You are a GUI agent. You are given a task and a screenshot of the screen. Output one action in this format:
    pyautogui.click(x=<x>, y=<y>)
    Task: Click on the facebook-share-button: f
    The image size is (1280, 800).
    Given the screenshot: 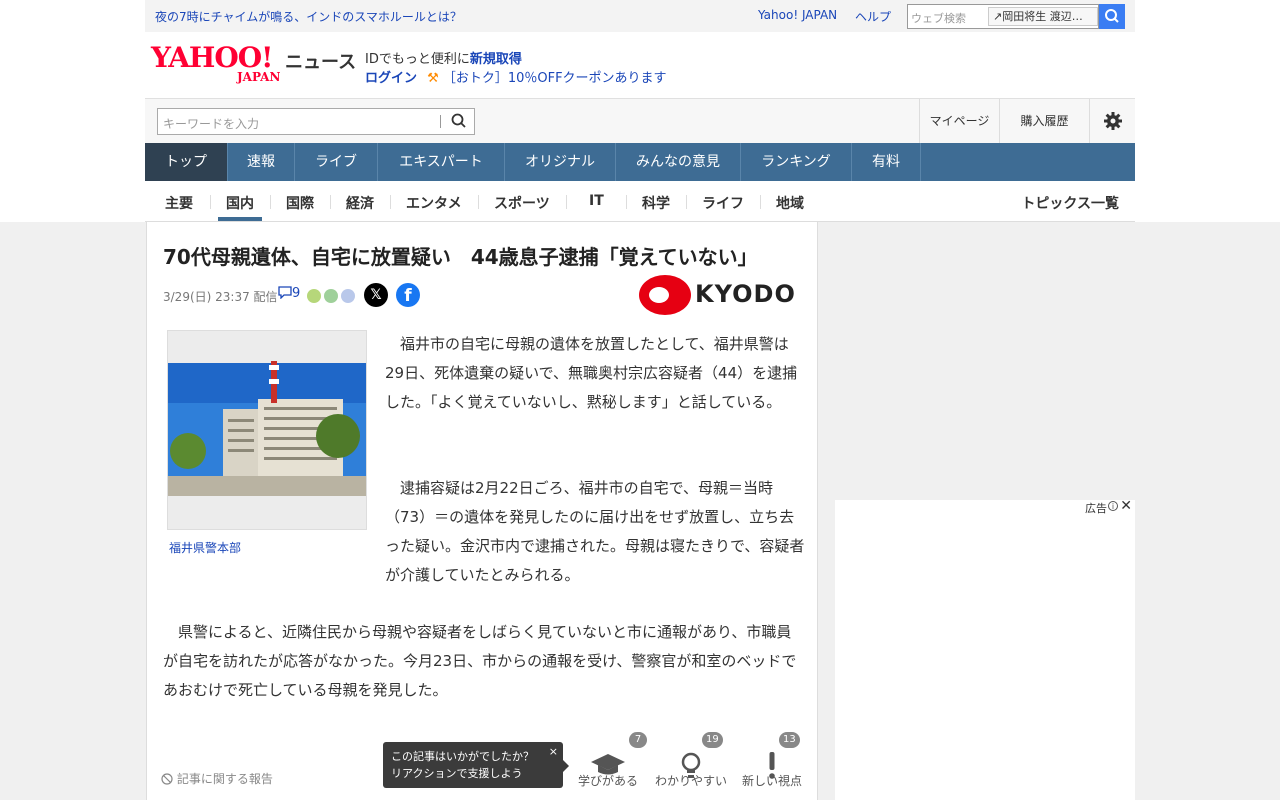 What is the action you would take?
    pyautogui.click(x=408, y=295)
    